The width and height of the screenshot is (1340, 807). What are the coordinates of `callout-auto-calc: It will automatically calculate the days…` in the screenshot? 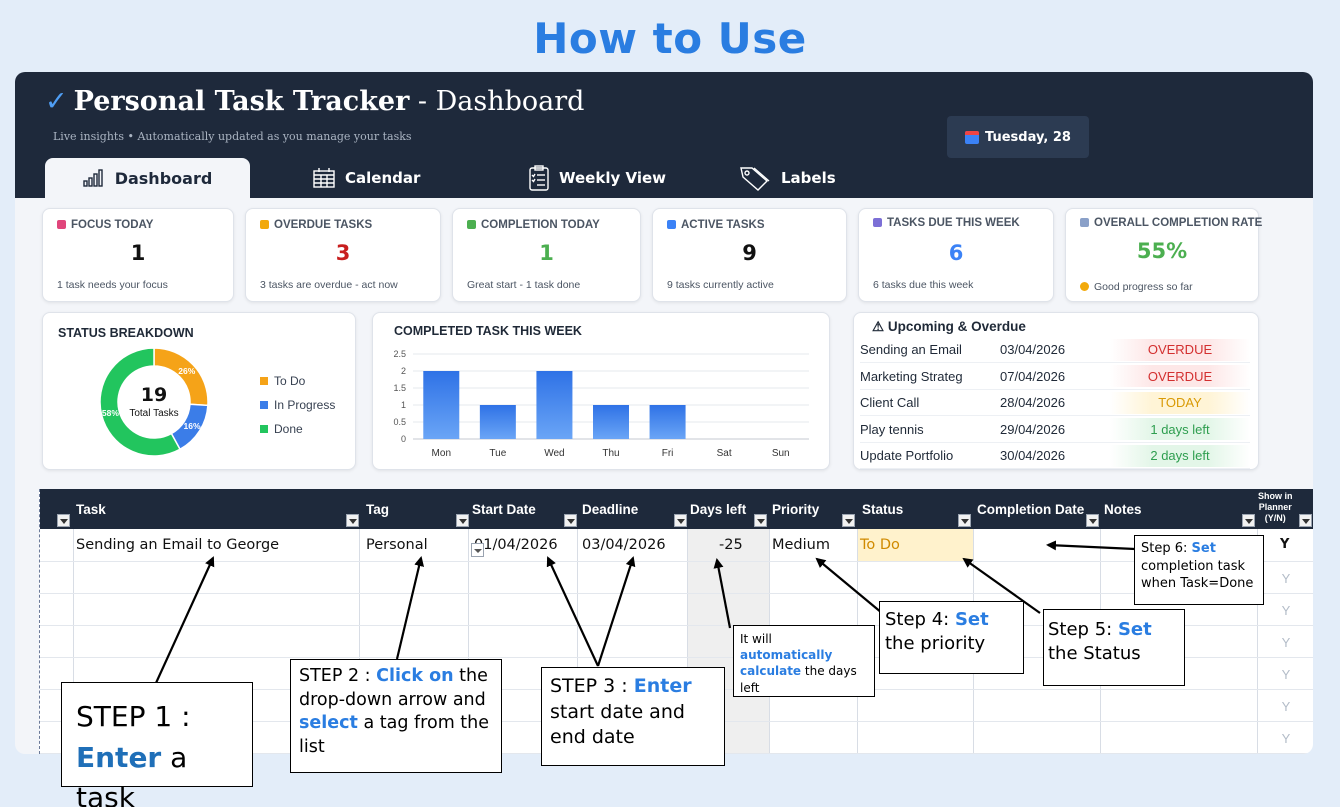 It's located at (804, 661).